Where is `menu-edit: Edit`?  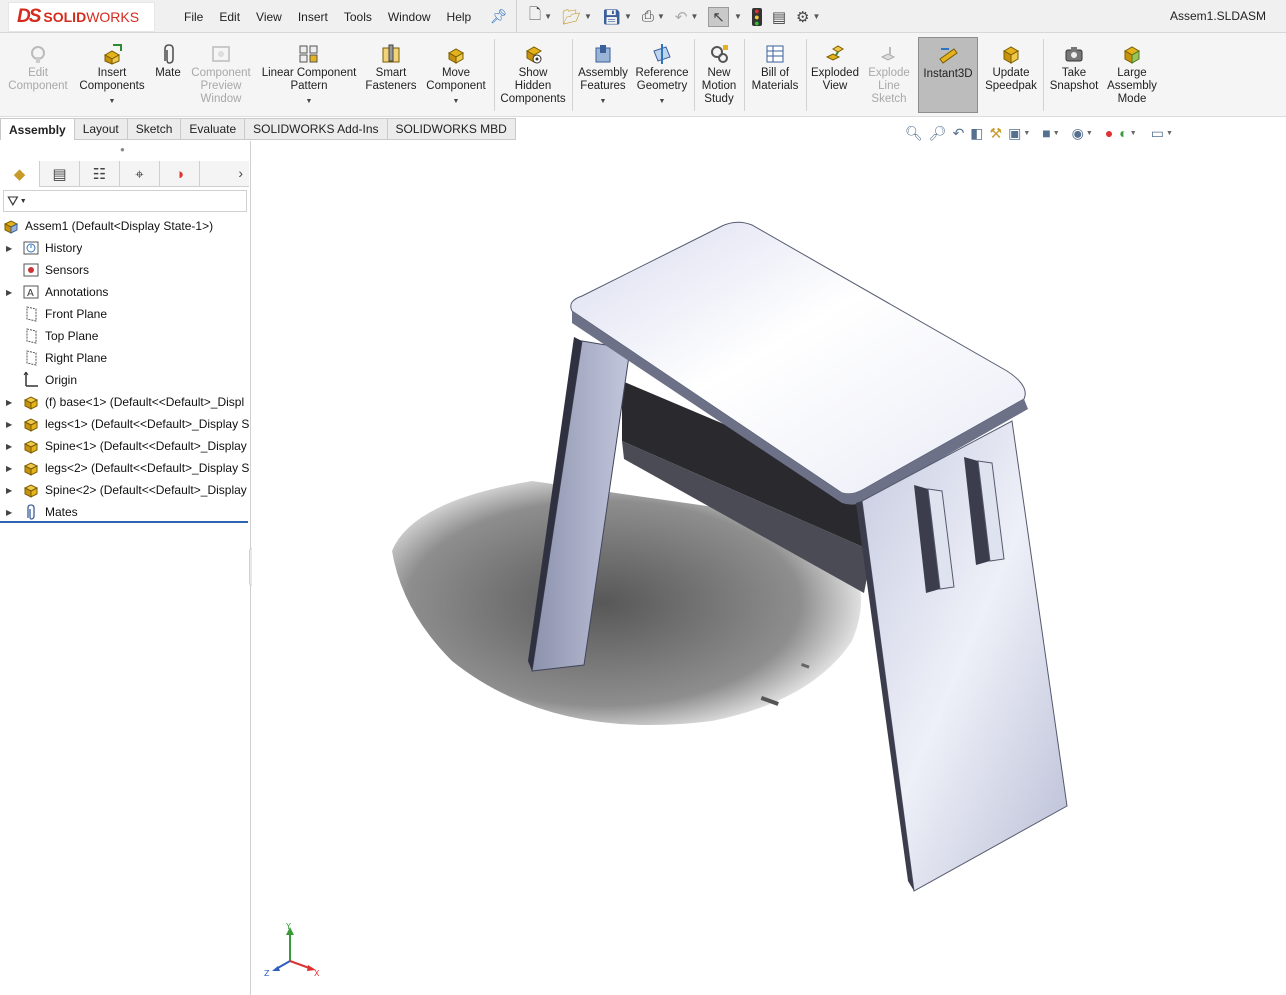 menu-edit: Edit is located at coordinates (229, 17).